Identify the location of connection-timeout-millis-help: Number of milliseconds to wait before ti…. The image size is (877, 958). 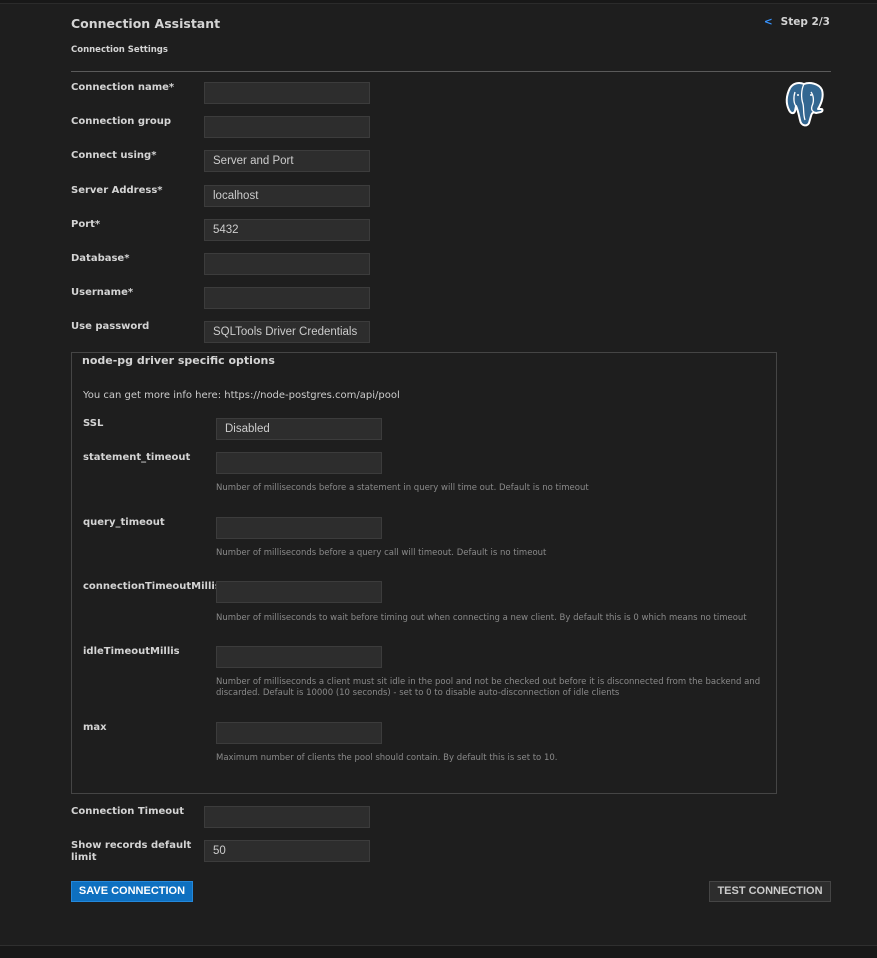
(481, 618).